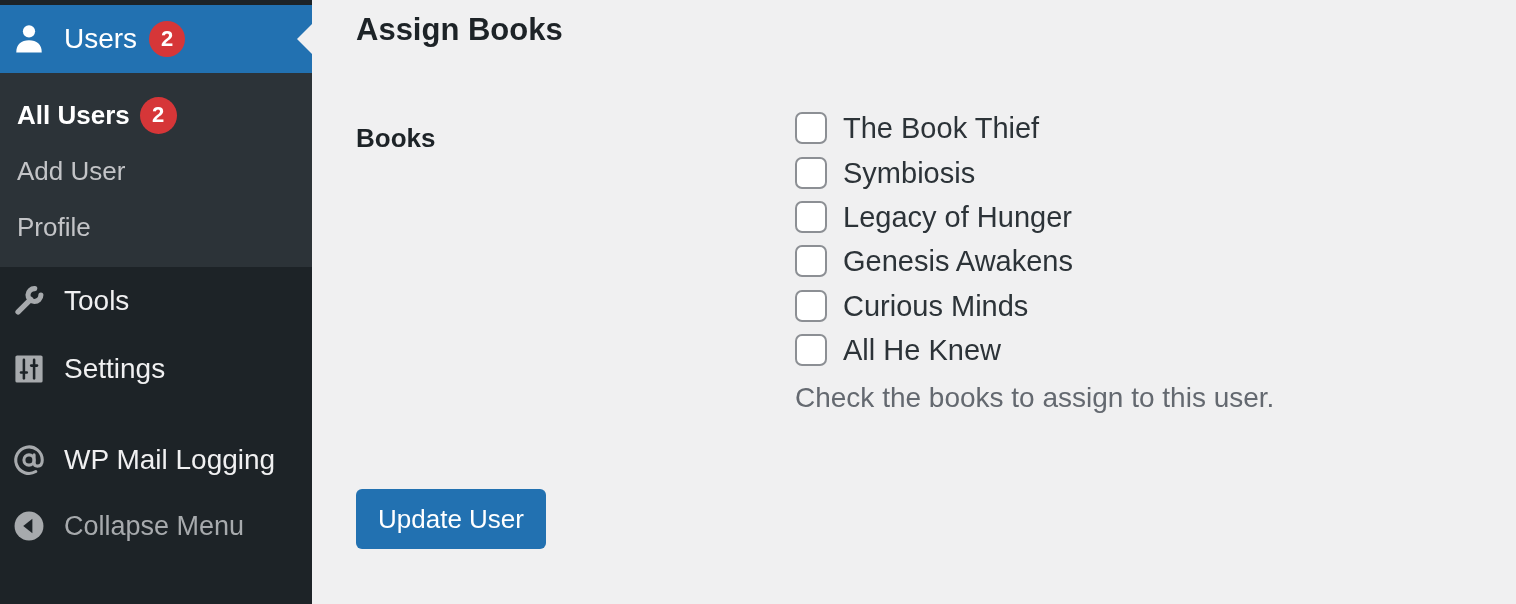 The height and width of the screenshot is (604, 1516). I want to click on checkbox-label: All He Knew, so click(922, 350).